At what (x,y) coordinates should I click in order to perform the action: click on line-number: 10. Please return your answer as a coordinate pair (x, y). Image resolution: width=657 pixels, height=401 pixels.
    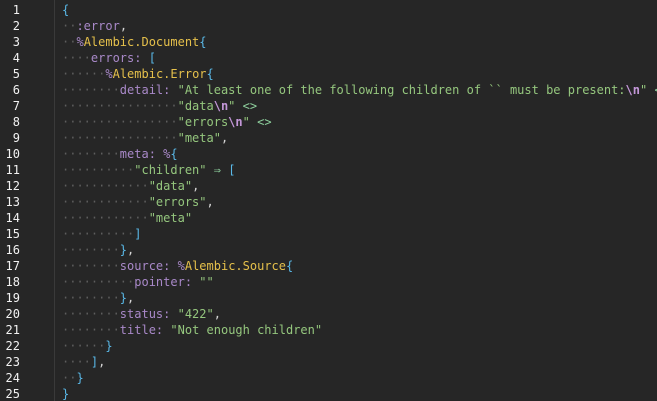
    Looking at the image, I should click on (12, 154).